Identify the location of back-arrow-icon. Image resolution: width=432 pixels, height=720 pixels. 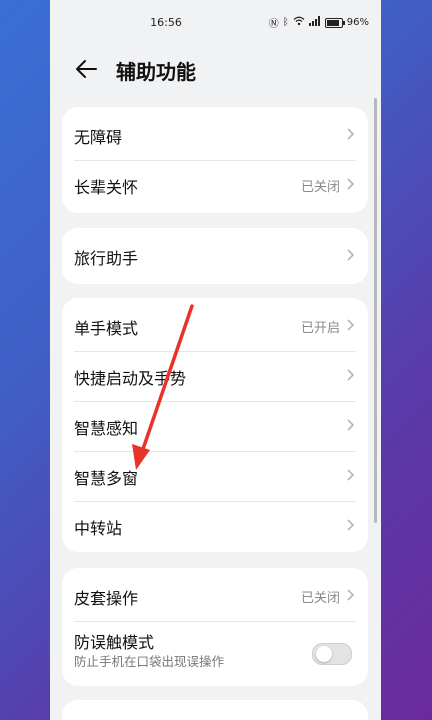
(87, 69).